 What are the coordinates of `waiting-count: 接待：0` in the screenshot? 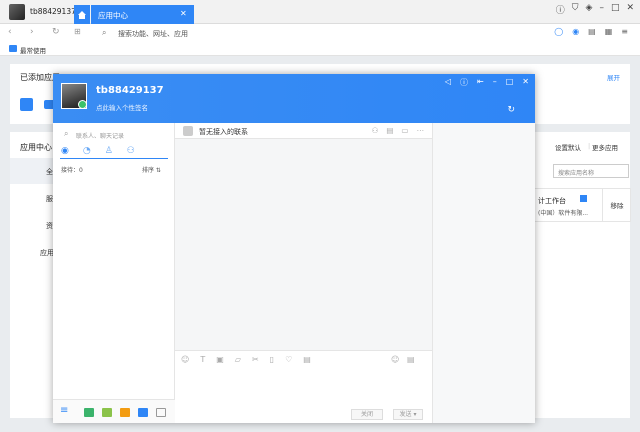 It's located at (72, 170).